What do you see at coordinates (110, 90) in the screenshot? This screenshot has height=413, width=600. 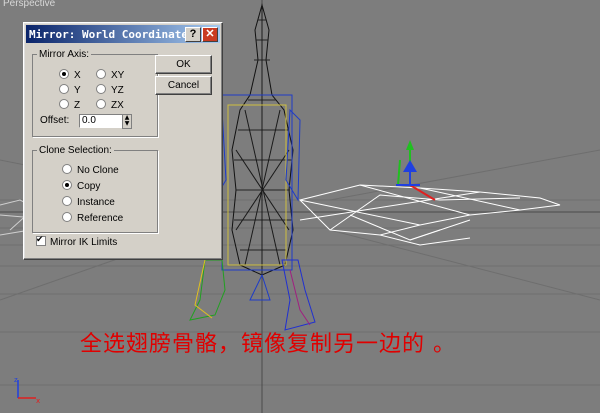 I see `radio-axis-yz: YZ` at bounding box center [110, 90].